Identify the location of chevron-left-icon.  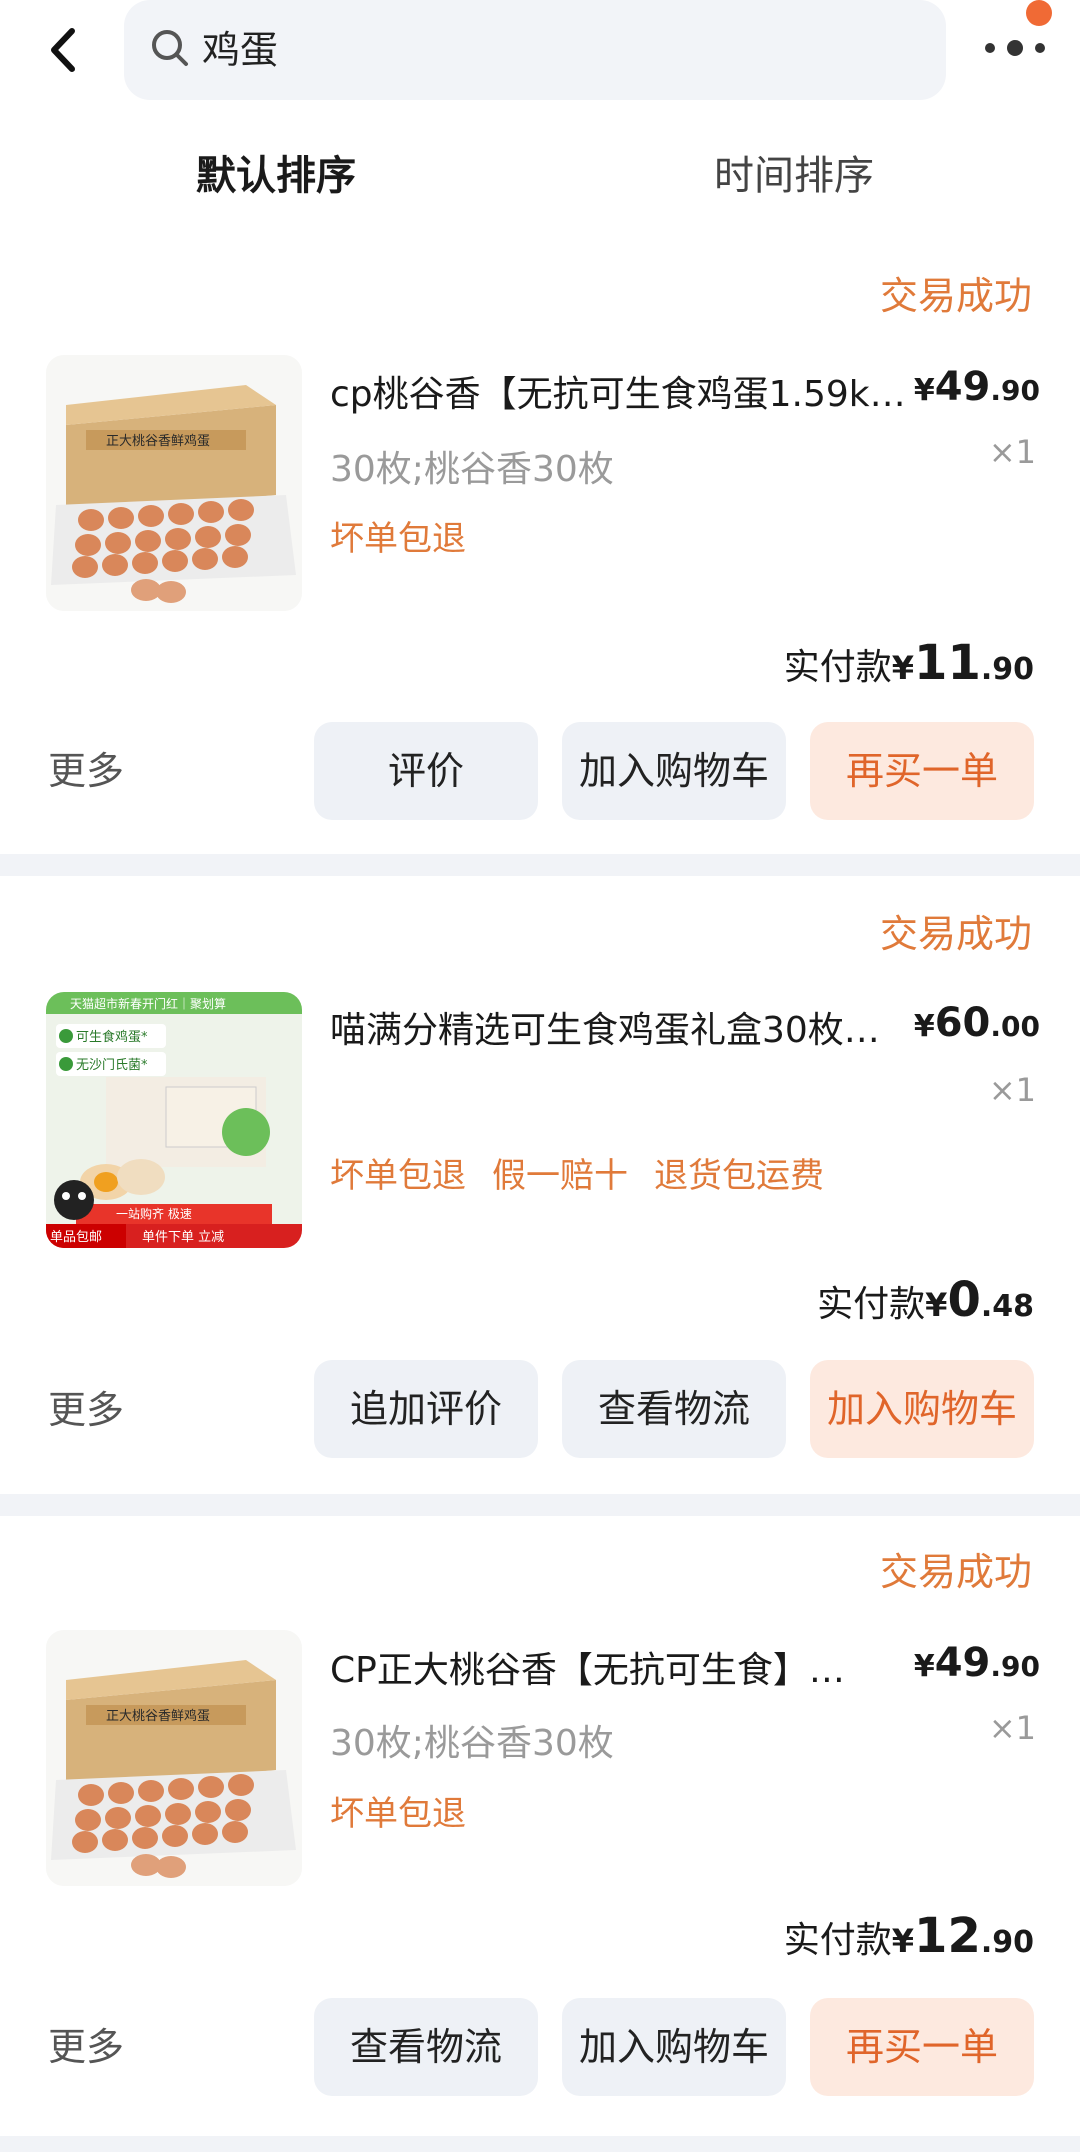
(63, 50).